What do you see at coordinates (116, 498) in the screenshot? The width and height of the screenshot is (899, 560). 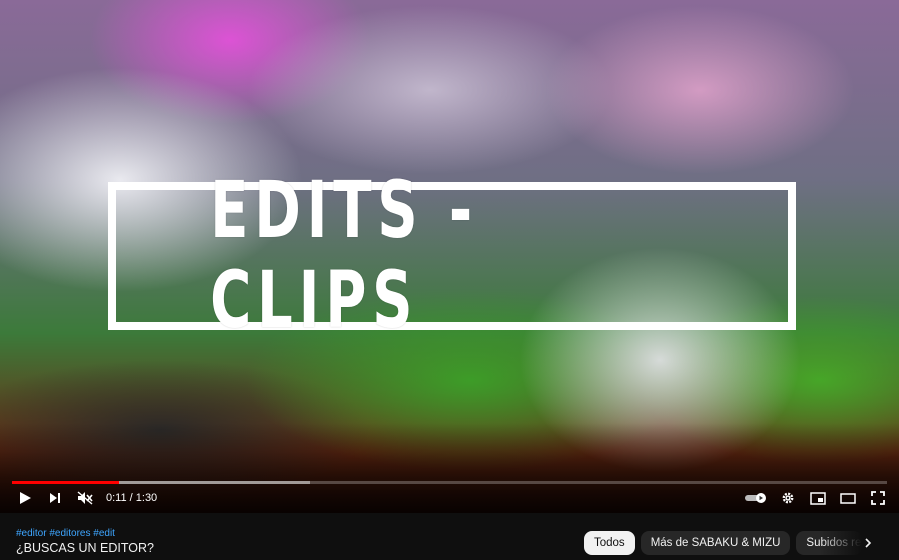 I see `time-current: 0:11` at bounding box center [116, 498].